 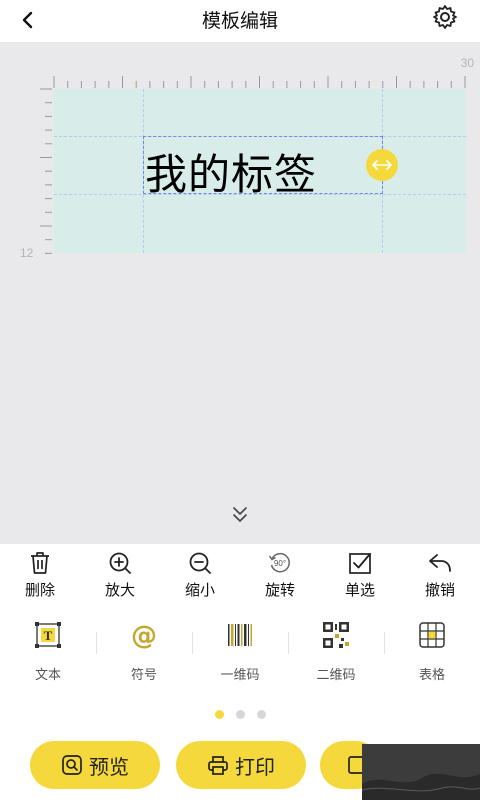 I want to click on insert-barcode-label: 一维码, so click(x=240, y=675).